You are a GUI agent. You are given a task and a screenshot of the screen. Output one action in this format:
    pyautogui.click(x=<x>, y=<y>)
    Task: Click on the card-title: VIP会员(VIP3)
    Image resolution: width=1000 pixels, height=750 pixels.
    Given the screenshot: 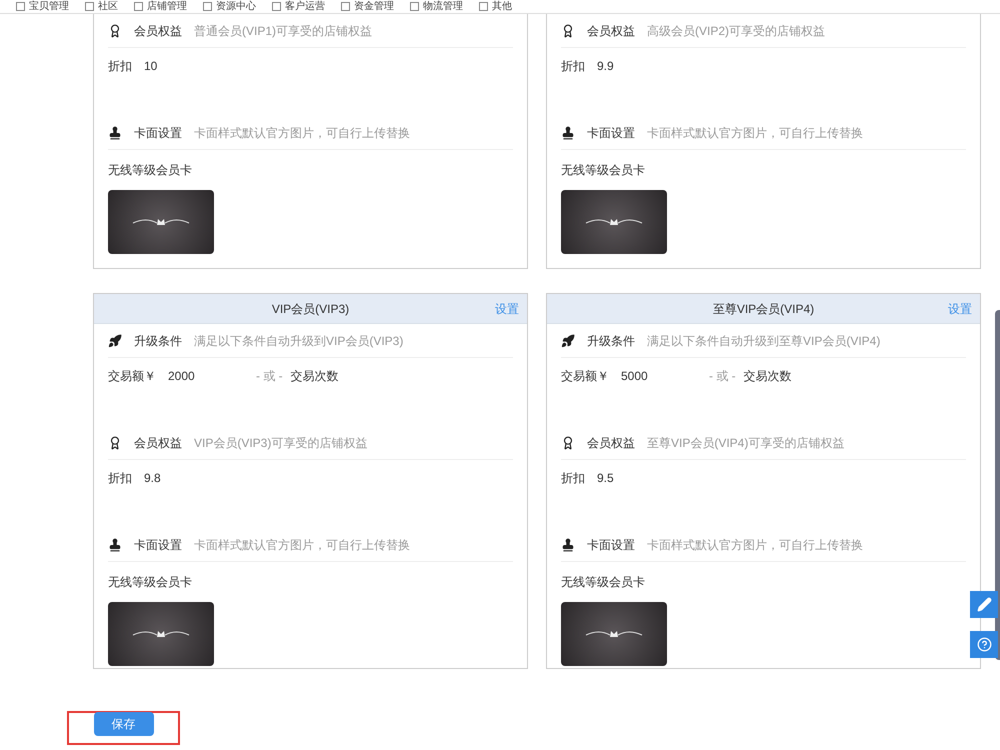 What is the action you would take?
    pyautogui.click(x=311, y=309)
    